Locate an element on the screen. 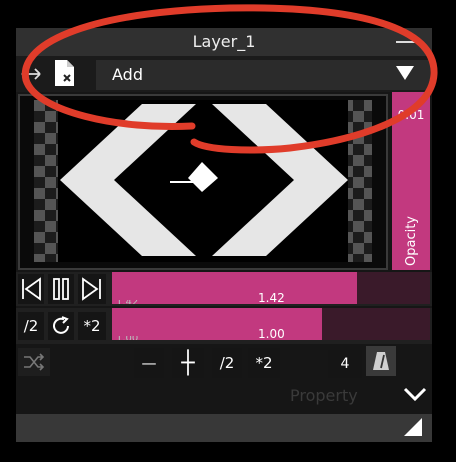  pause-icon is located at coordinates (61, 289).